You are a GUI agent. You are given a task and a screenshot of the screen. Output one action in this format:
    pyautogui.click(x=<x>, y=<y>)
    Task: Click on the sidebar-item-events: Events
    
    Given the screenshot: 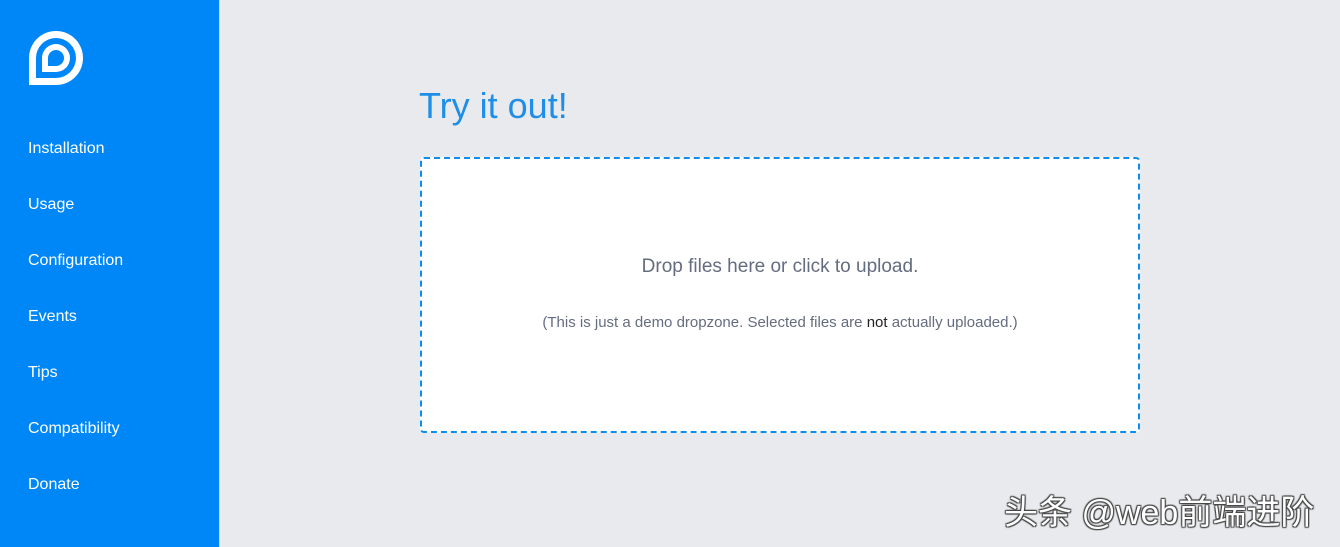 What is the action you would take?
    pyautogui.click(x=52, y=317)
    